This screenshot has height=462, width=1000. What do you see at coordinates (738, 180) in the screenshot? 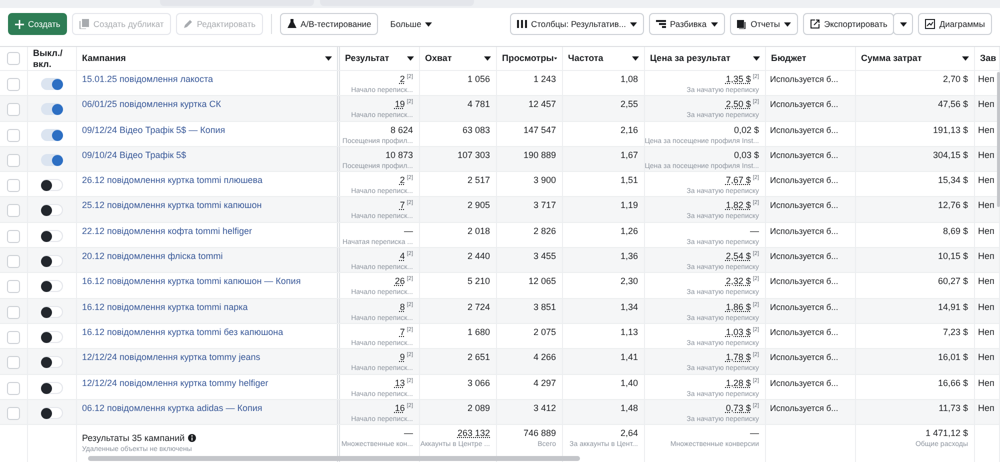
I see `result-value: 7,67 $` at bounding box center [738, 180].